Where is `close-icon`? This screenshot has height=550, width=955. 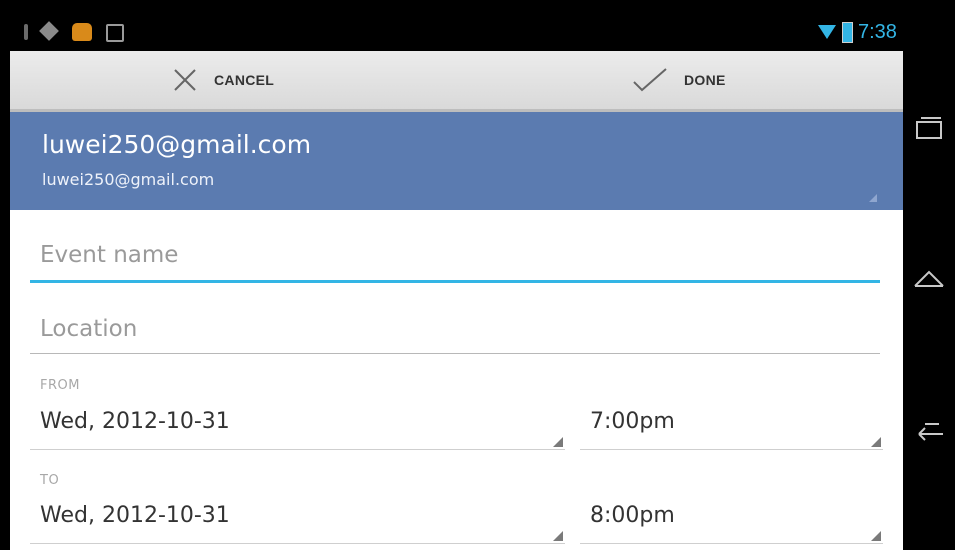
close-icon is located at coordinates (185, 80).